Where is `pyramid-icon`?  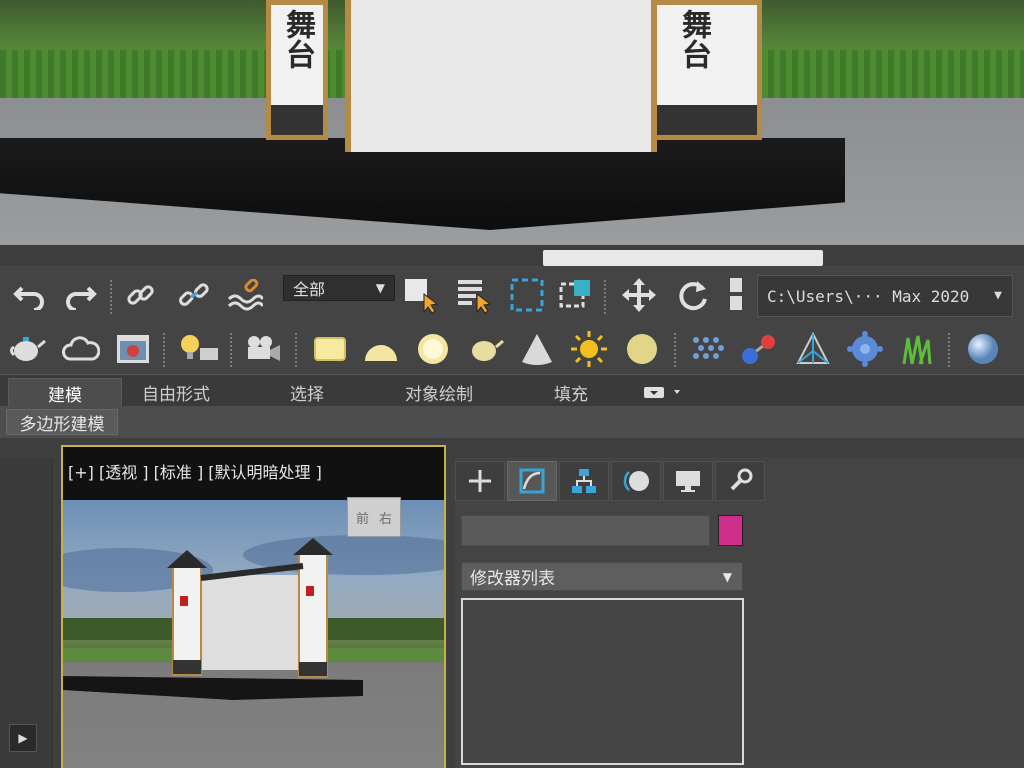
pyramid-icon is located at coordinates (813, 349).